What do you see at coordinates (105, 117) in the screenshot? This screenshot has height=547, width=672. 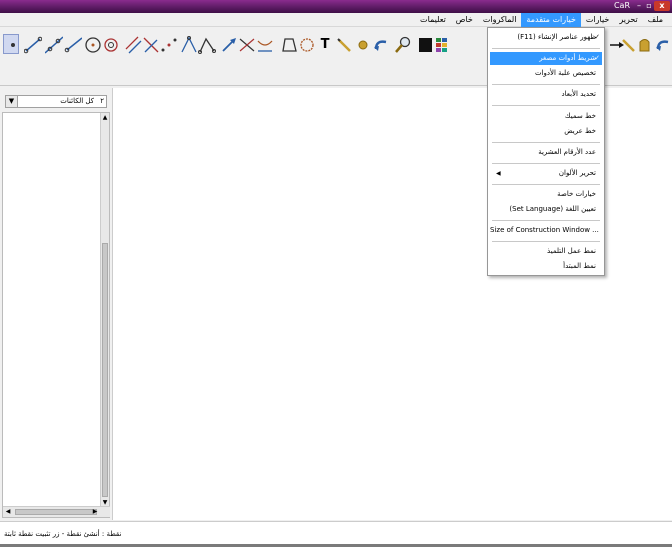 I see `scroll-up-icon: ▲` at bounding box center [105, 117].